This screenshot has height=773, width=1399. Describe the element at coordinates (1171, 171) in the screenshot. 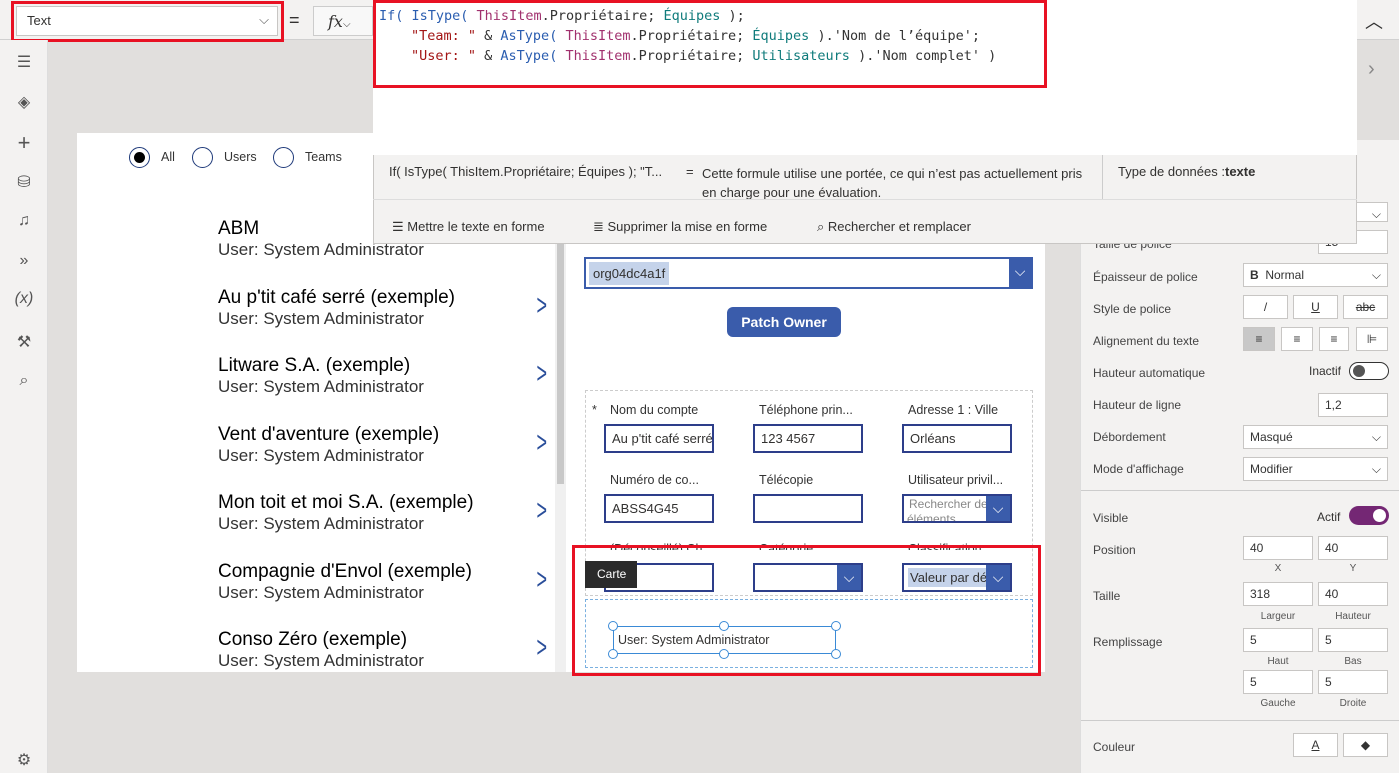

I see `data-type-label: Type de données :` at that location.